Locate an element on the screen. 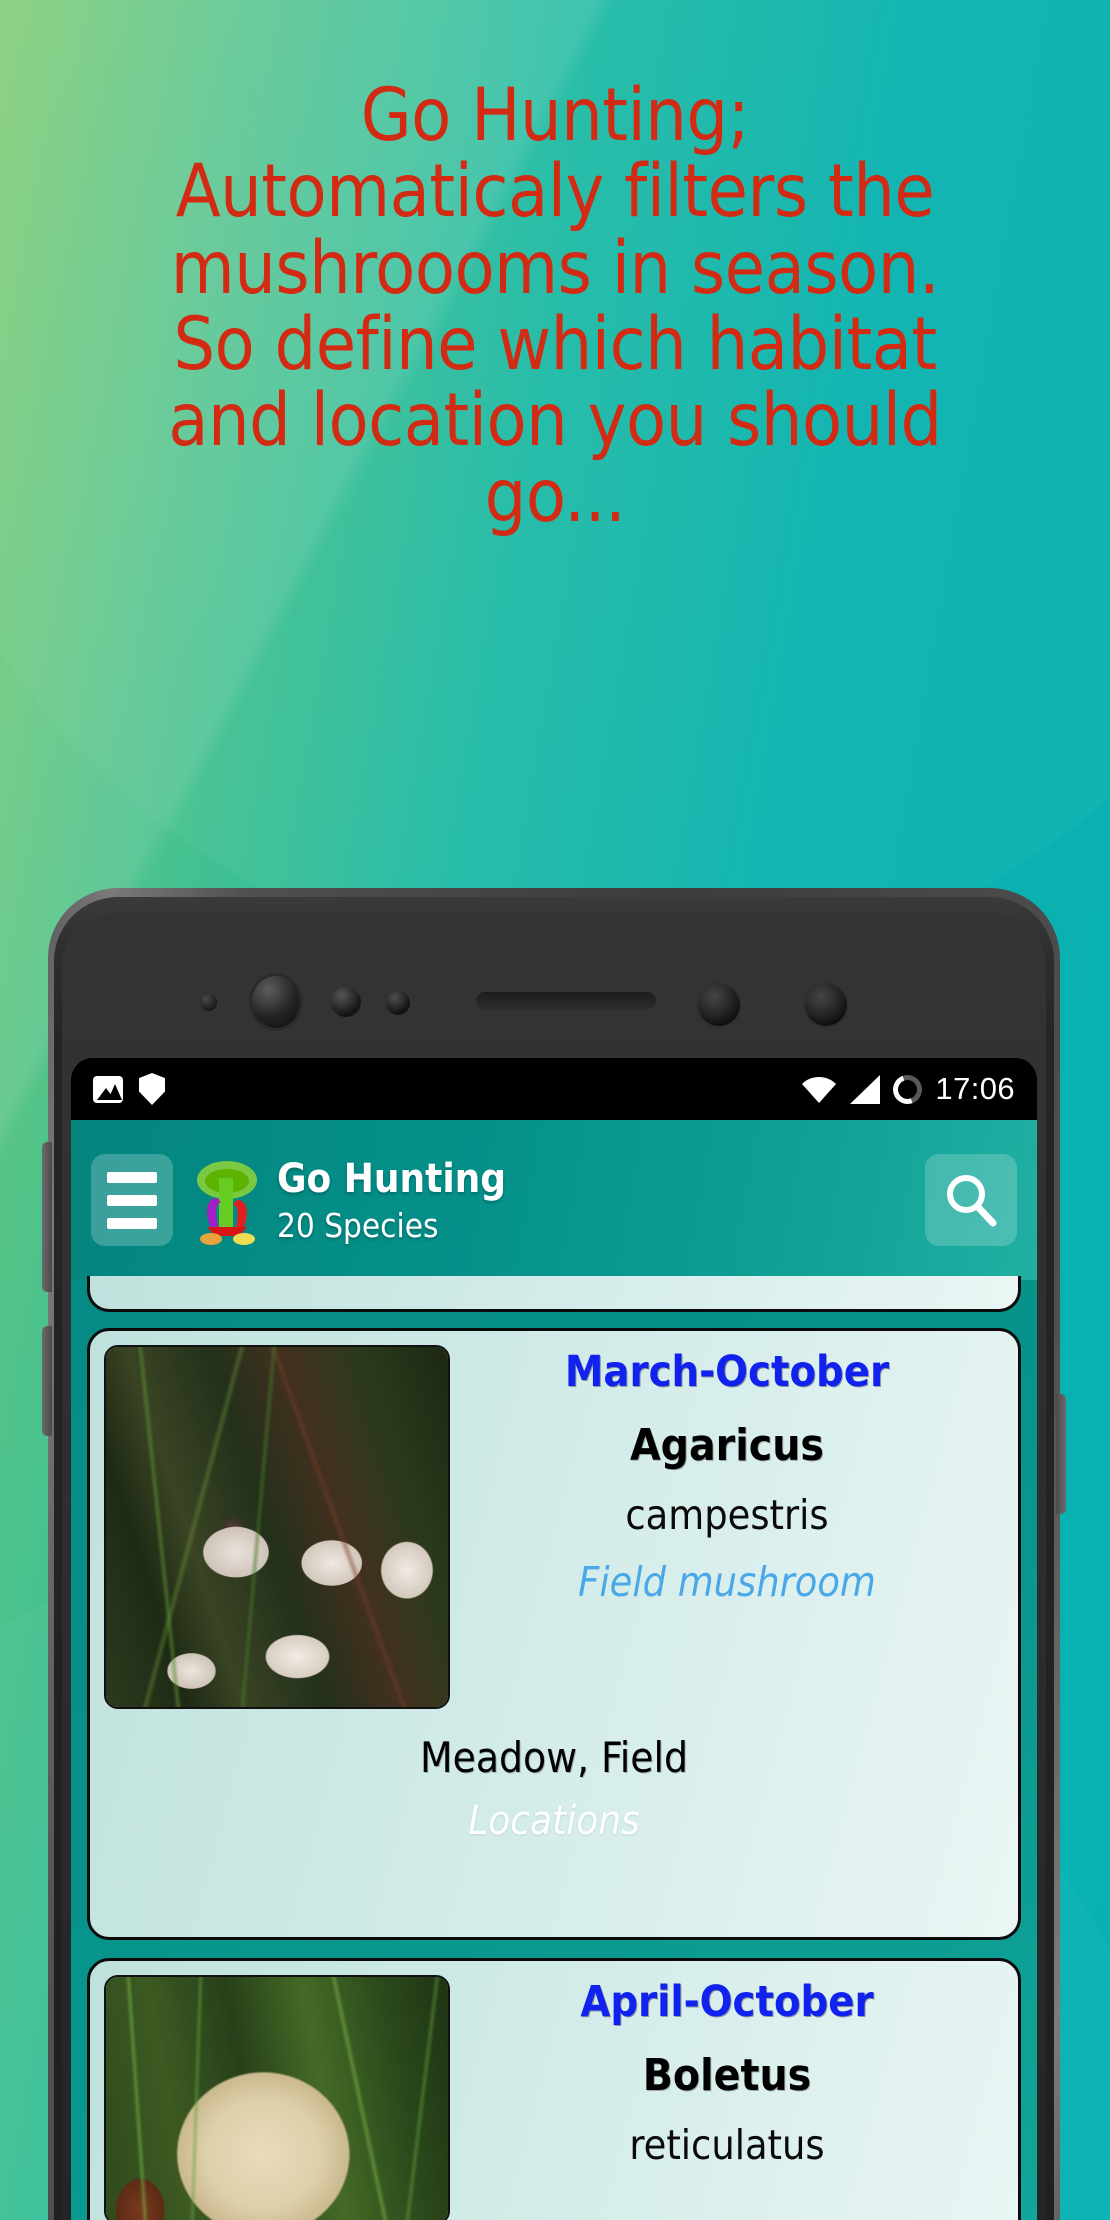 Image resolution: width=1110 pixels, height=2220 pixels. earpiece-speaker is located at coordinates (566, 1001).